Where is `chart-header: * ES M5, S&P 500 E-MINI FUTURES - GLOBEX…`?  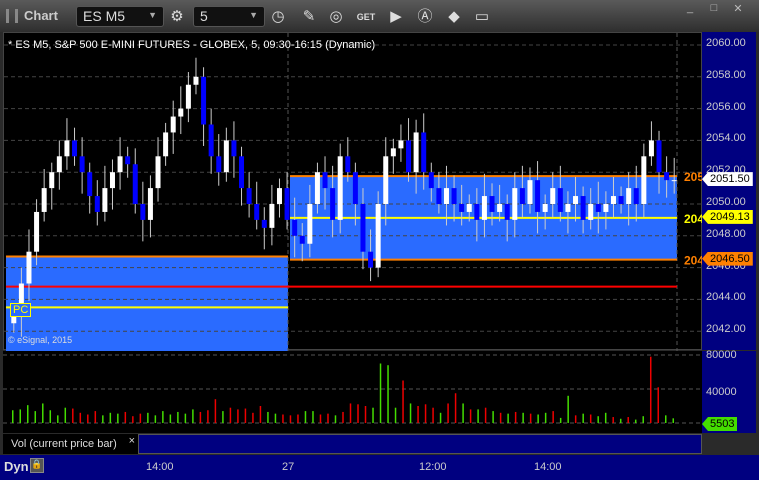
chart-header: * ES M5, S&P 500 E-MINI FUTURES - GLOBEX… is located at coordinates (192, 45).